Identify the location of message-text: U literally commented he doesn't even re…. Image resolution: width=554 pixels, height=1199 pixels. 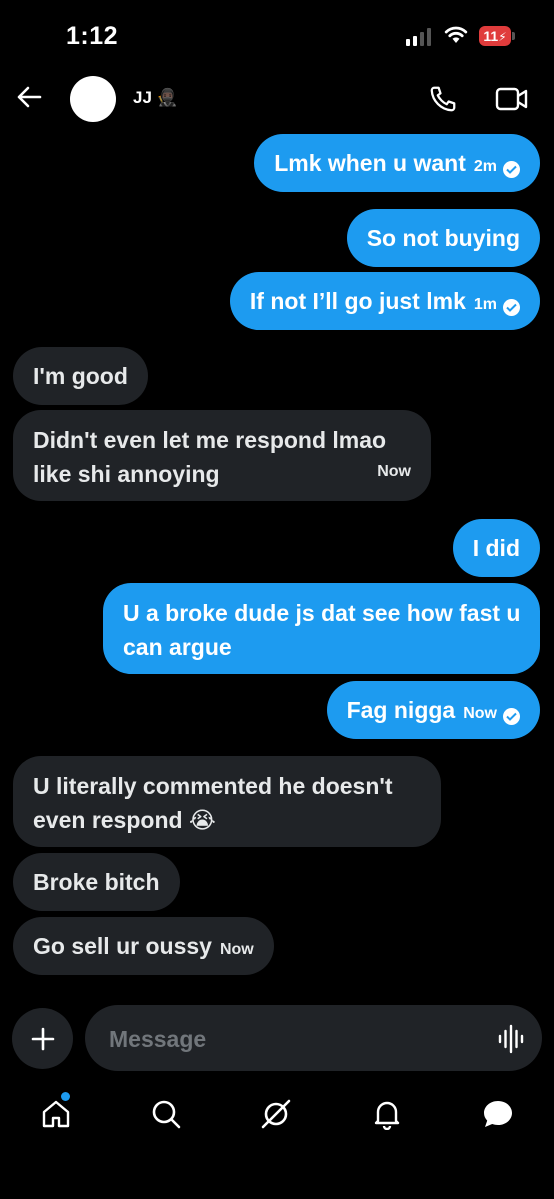
(213, 803).